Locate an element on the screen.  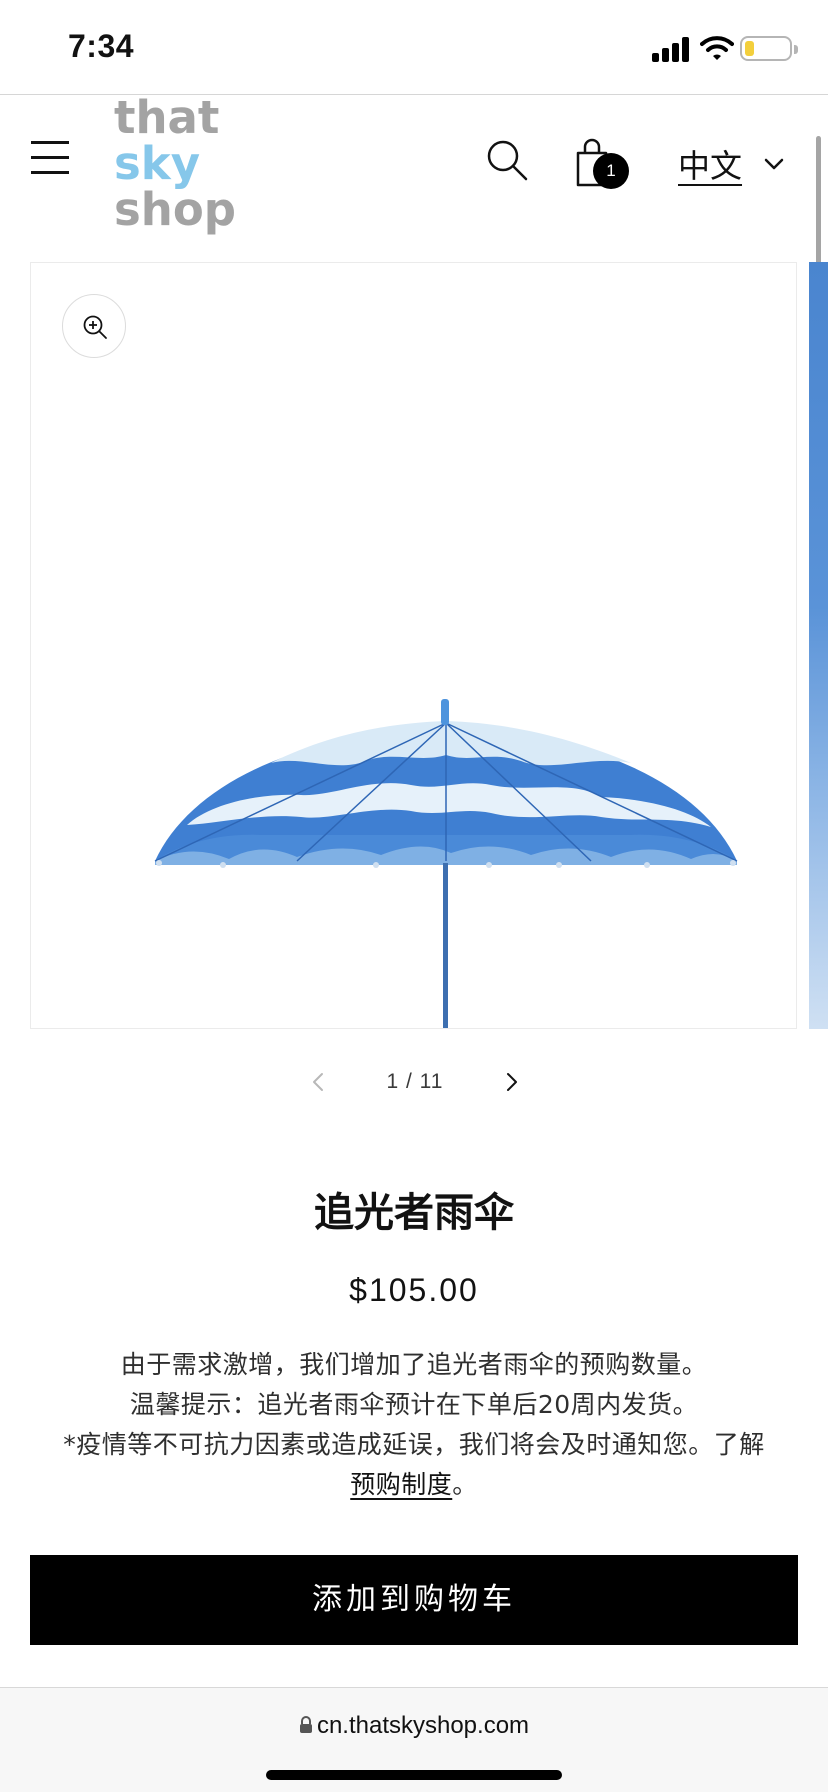
search-icon is located at coordinates (507, 160).